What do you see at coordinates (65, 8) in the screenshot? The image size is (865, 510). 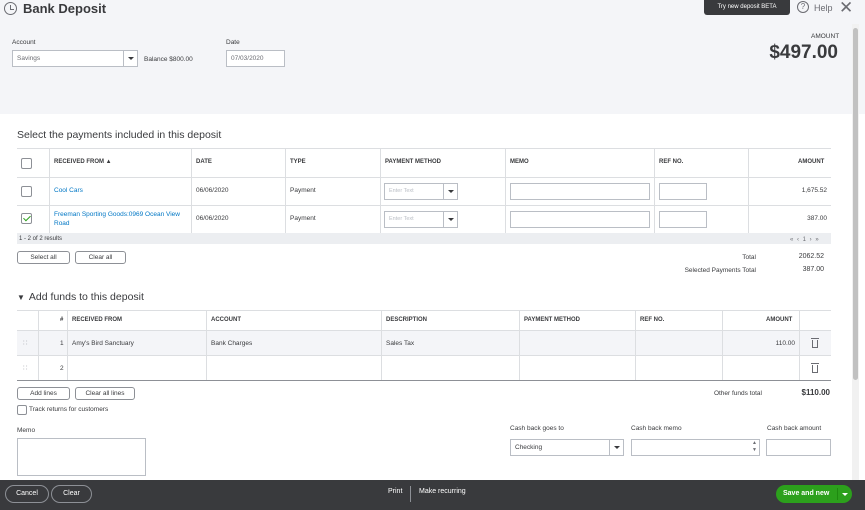 I see `page-title: Bank Deposit` at bounding box center [65, 8].